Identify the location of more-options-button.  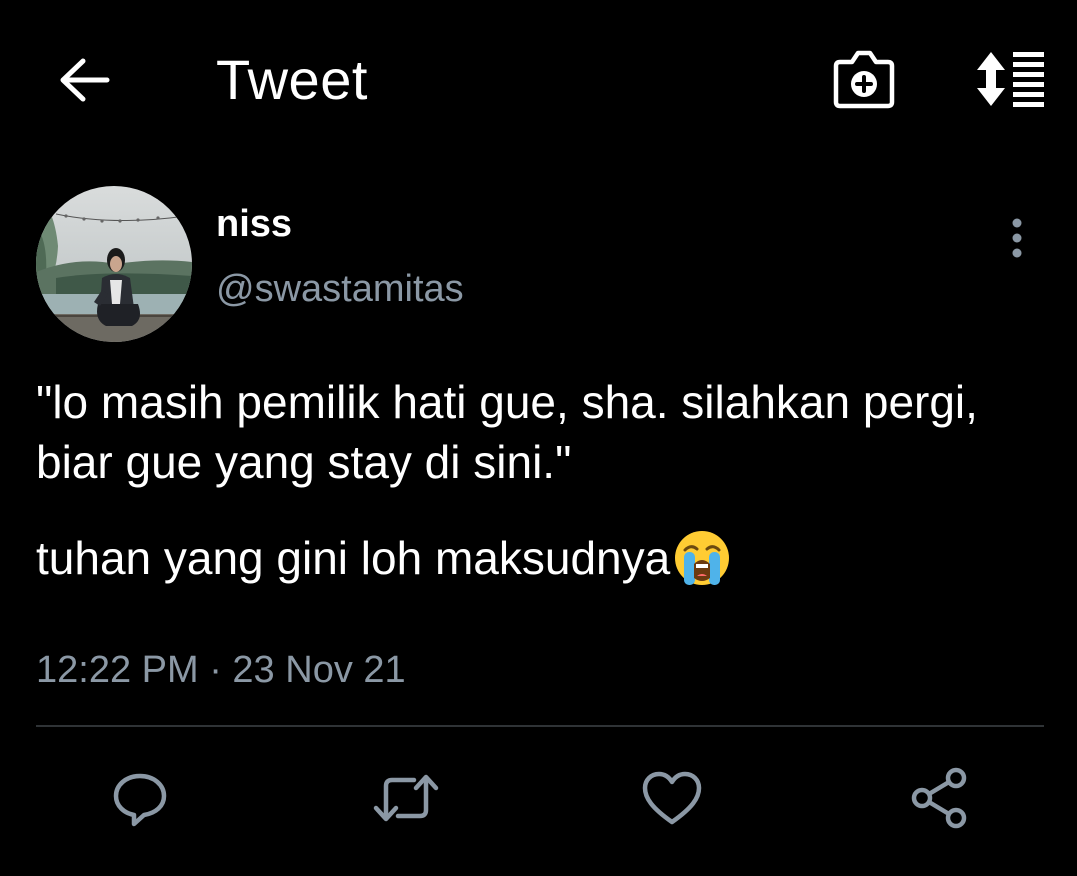
(1017, 238).